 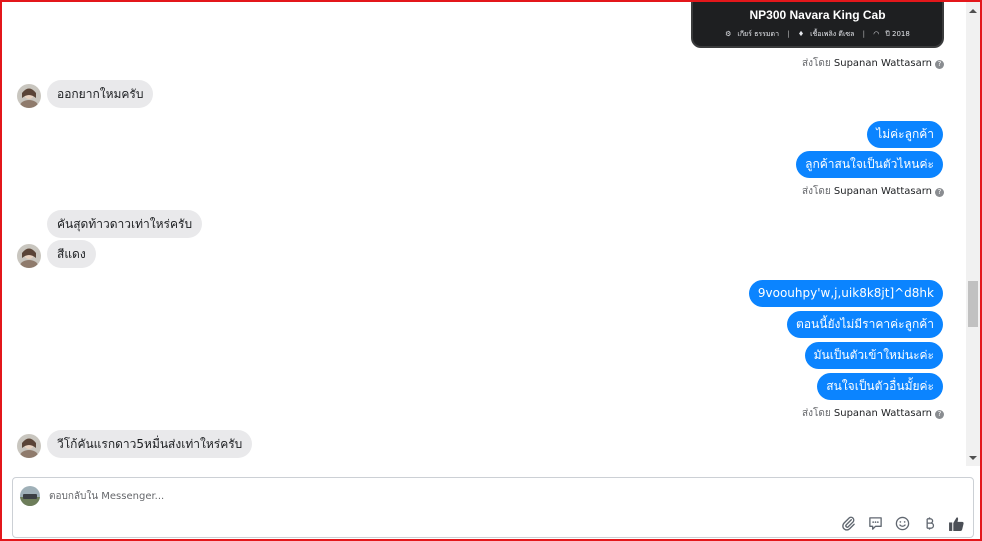 What do you see at coordinates (817, 15) in the screenshot?
I see `listing-title: NP300 Navara King Cab` at bounding box center [817, 15].